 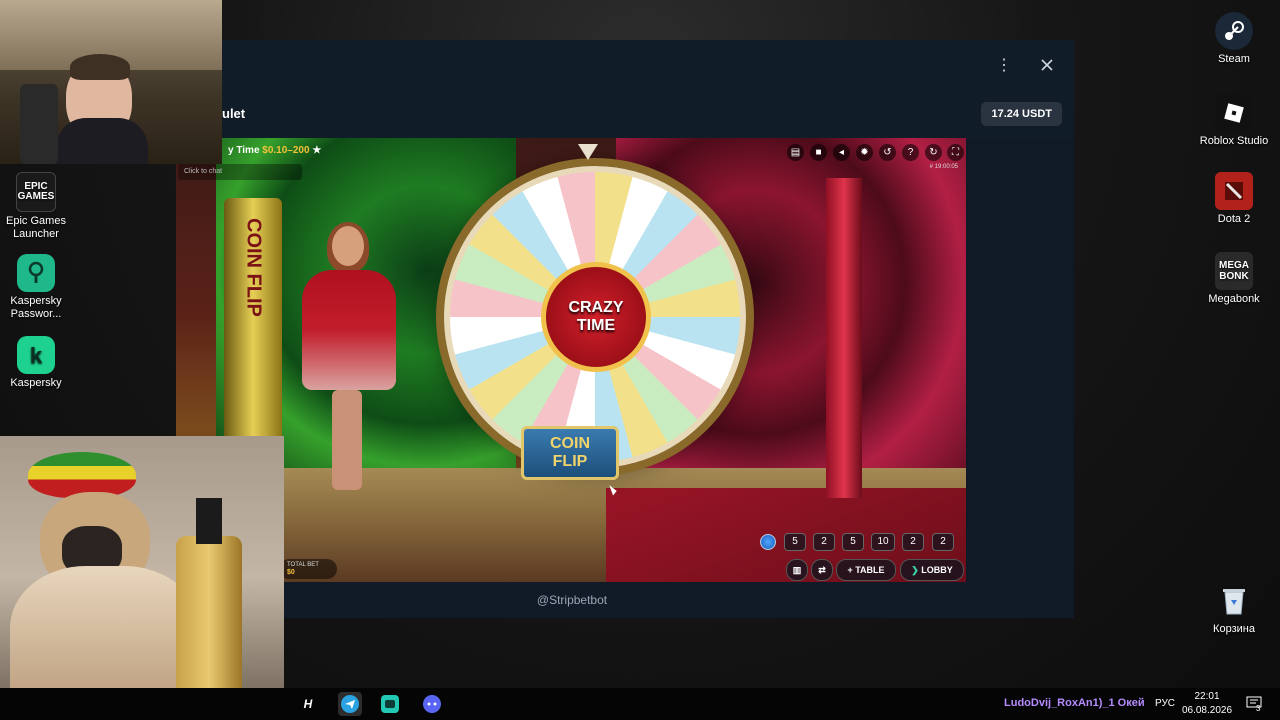 I want to click on desktop-icon-kaspersky: k Kaspersky, so click(x=36, y=363).